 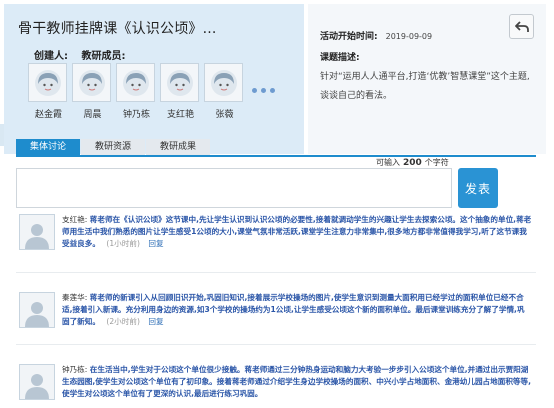 What do you see at coordinates (340, 58) in the screenshot?
I see `description-label: 课题描述:` at bounding box center [340, 58].